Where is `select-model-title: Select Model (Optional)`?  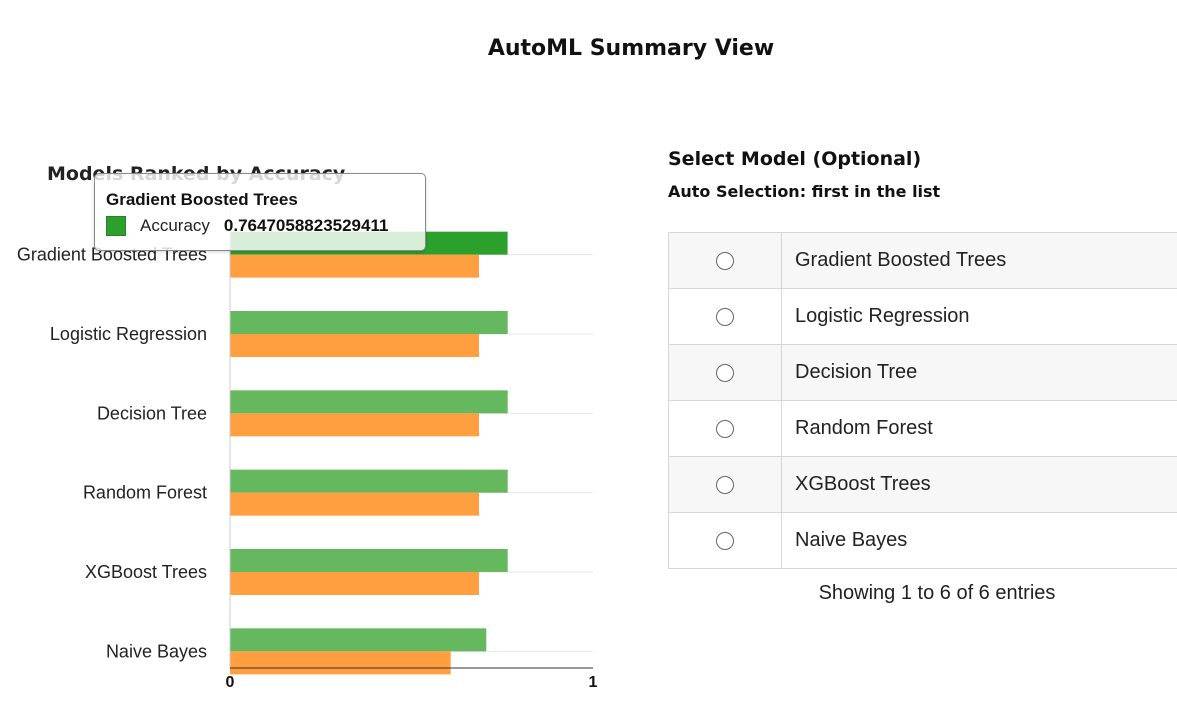
select-model-title: Select Model (Optional) is located at coordinates (795, 159).